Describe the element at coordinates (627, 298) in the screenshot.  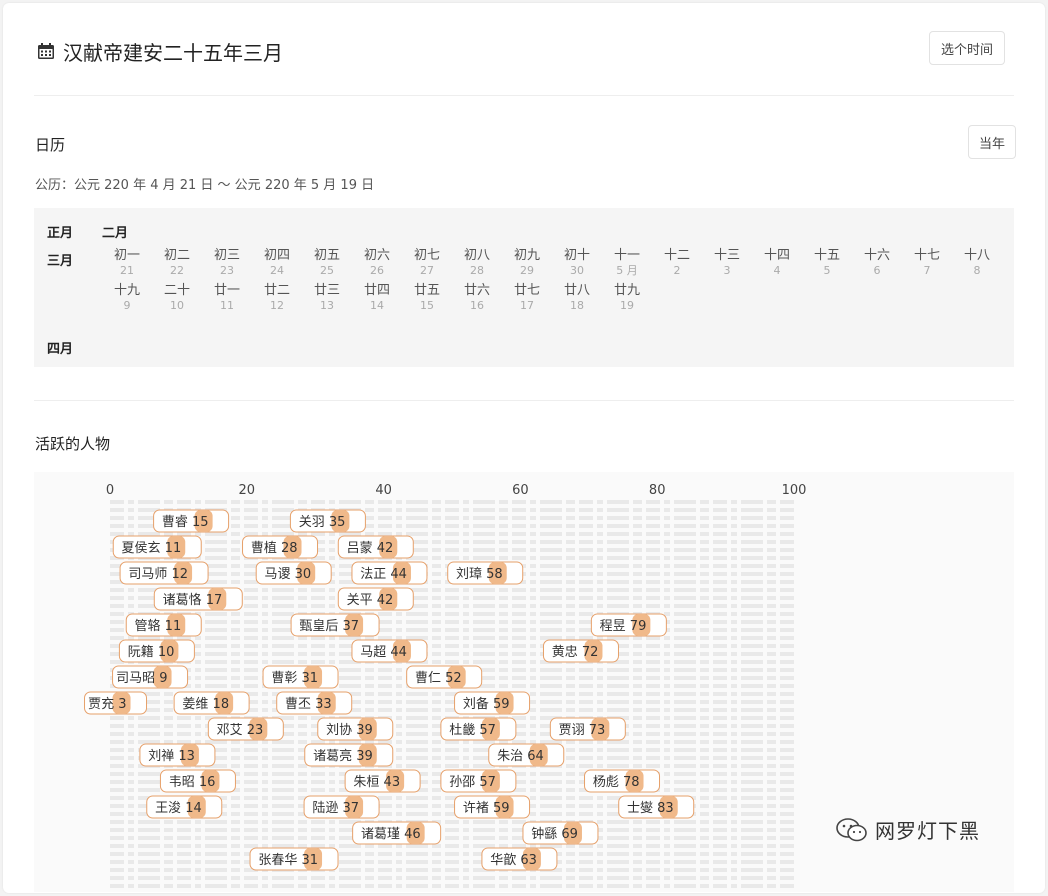
I see `calendar-day: 廿九 19` at that location.